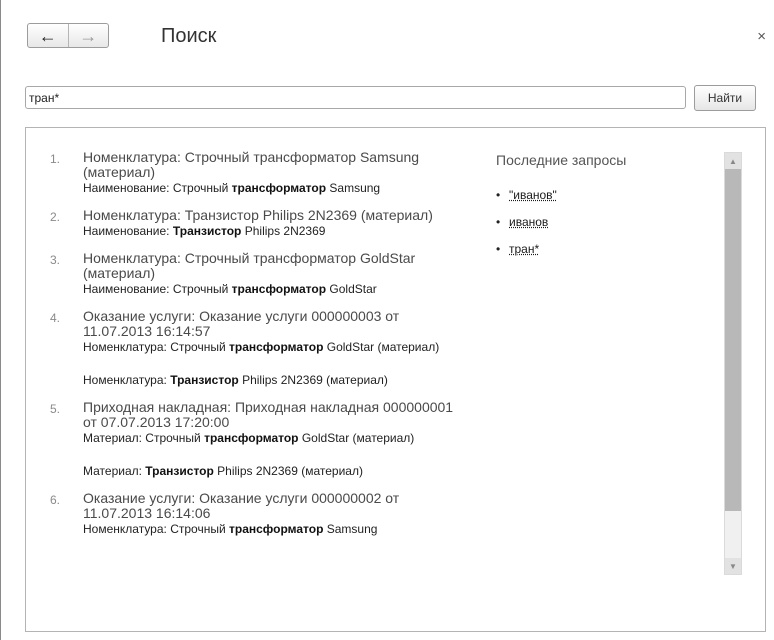  I want to click on arrow-right-icon: →, so click(88, 35).